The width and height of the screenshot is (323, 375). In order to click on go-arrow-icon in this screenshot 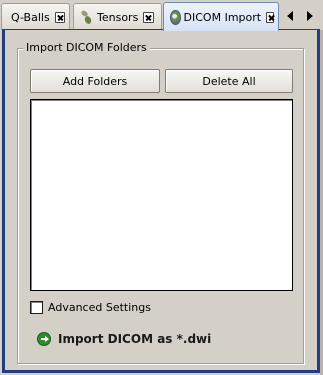, I will do `click(44, 339)`.